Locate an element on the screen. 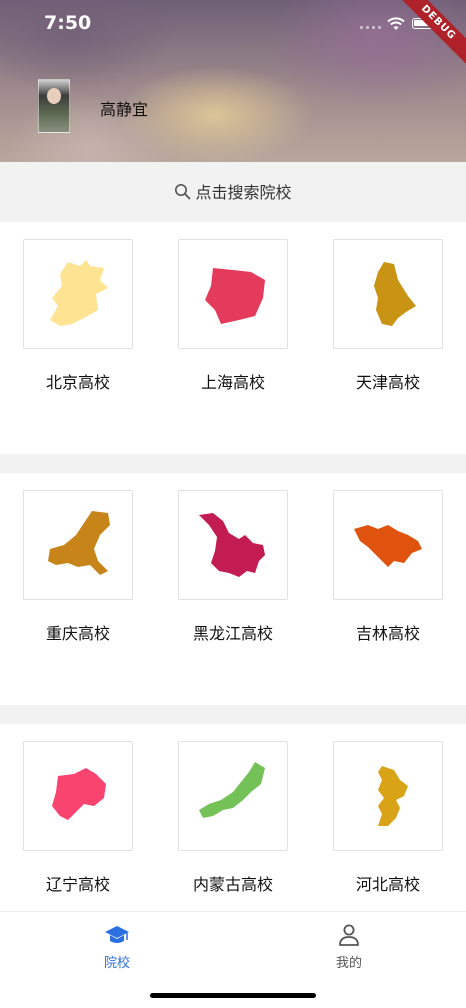 This screenshot has width=466, height=1008. hebei-map-shape is located at coordinates (393, 796).